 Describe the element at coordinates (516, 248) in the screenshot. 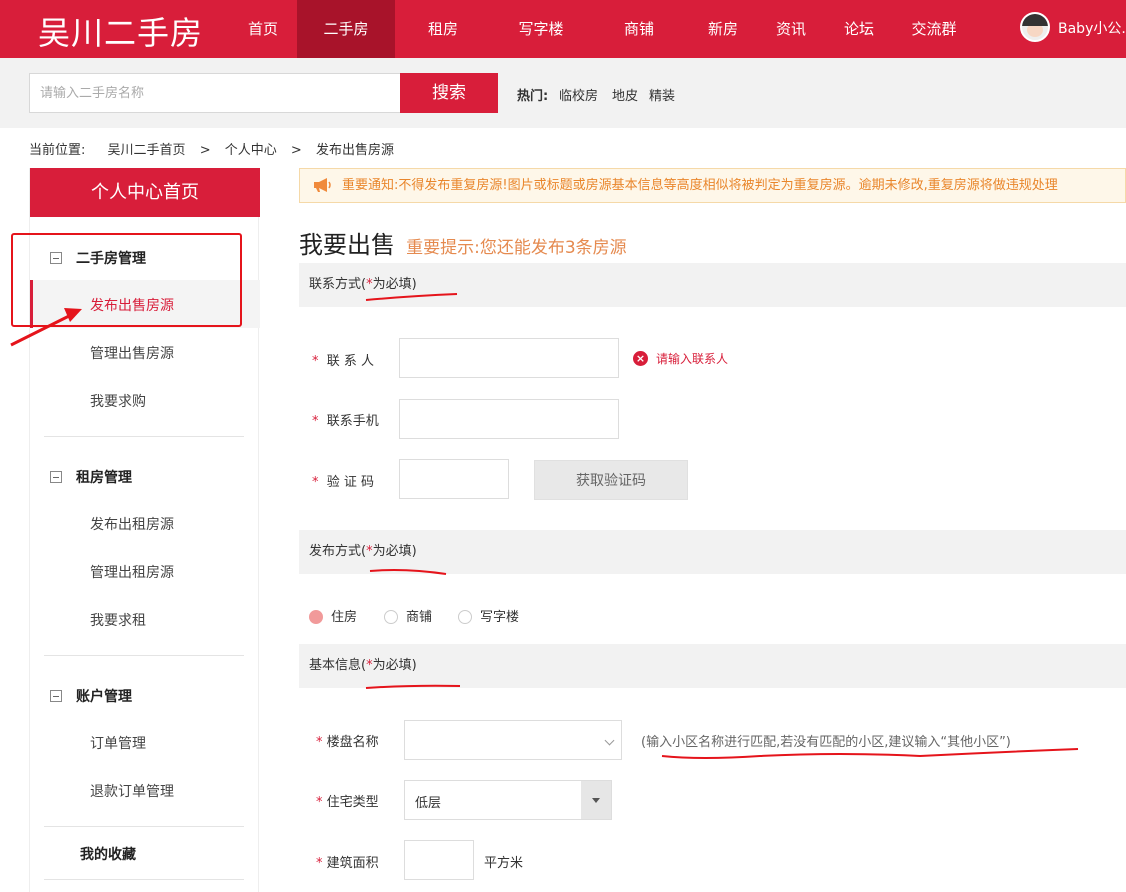

I see `page-tip: 重要提示:您还能发布3条房源` at that location.